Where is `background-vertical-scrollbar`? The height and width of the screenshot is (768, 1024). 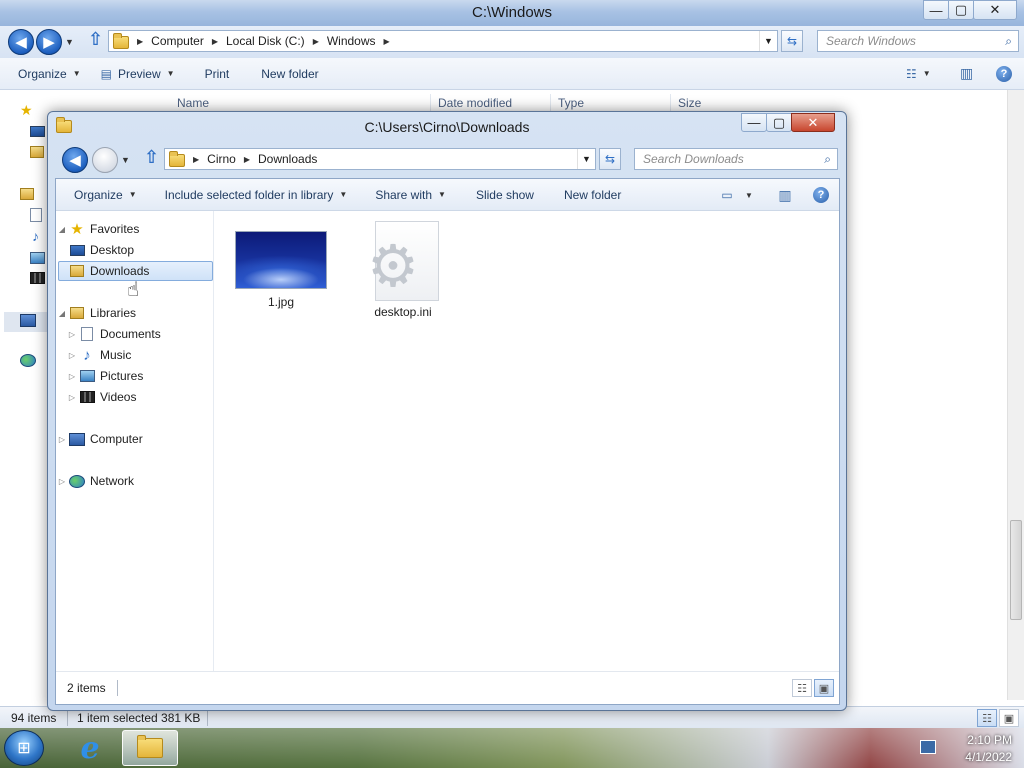 background-vertical-scrollbar is located at coordinates (1015, 395).